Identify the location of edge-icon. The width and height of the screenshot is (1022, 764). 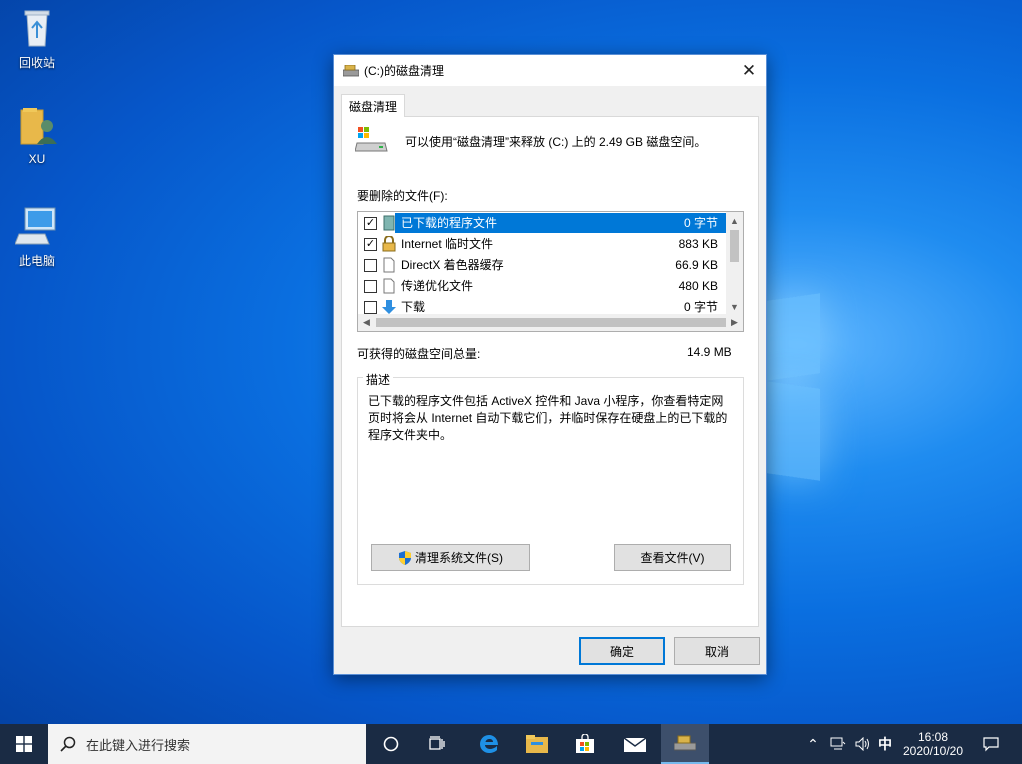
(489, 744).